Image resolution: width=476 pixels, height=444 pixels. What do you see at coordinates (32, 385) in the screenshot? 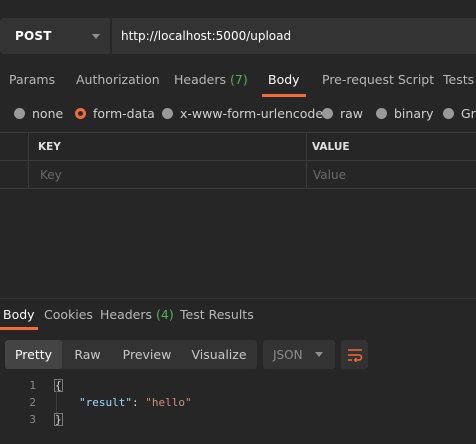
I see `line-number: 1` at bounding box center [32, 385].